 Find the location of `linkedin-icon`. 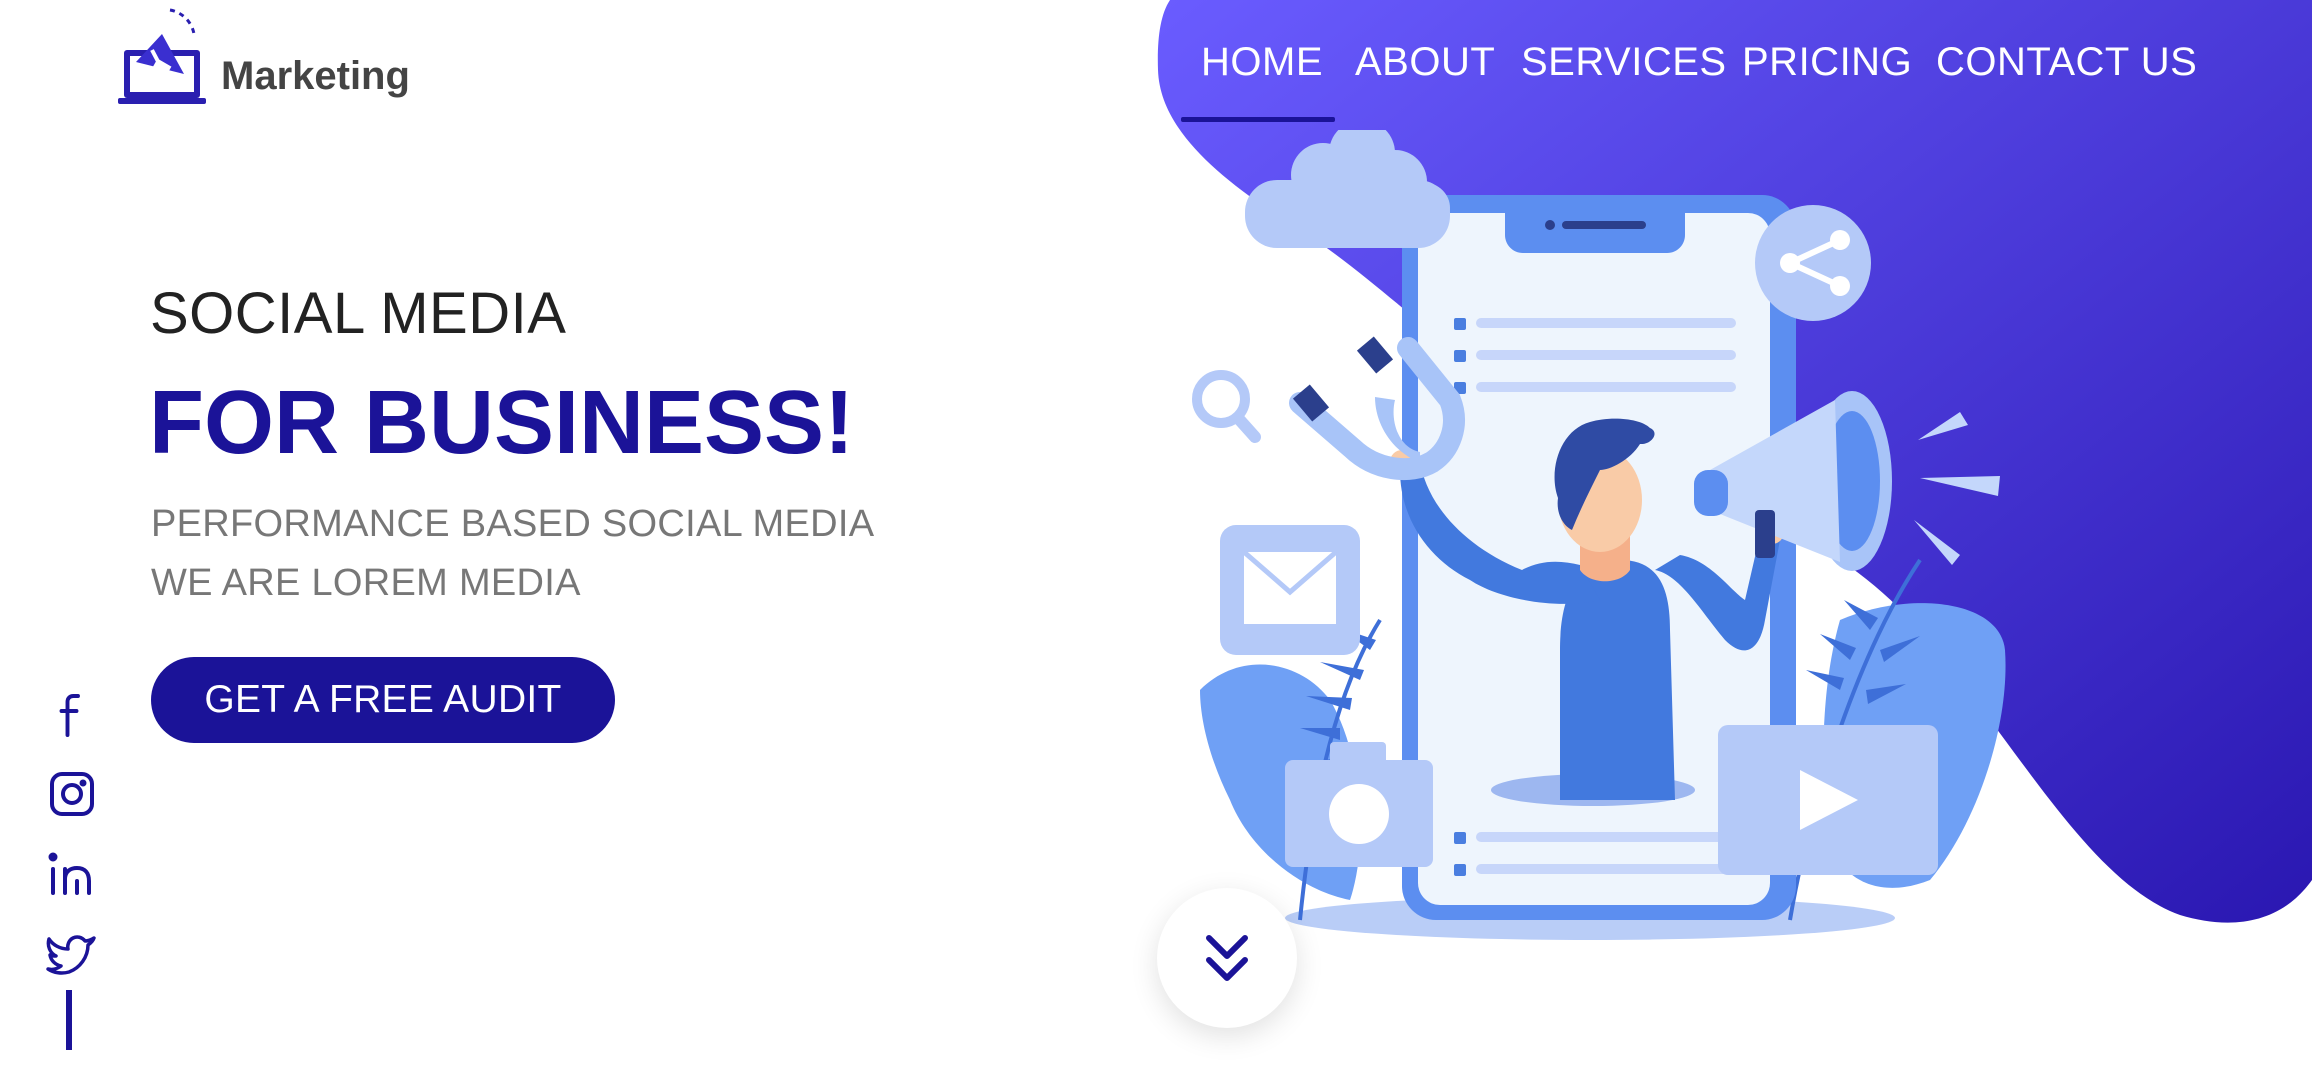

linkedin-icon is located at coordinates (72, 874).